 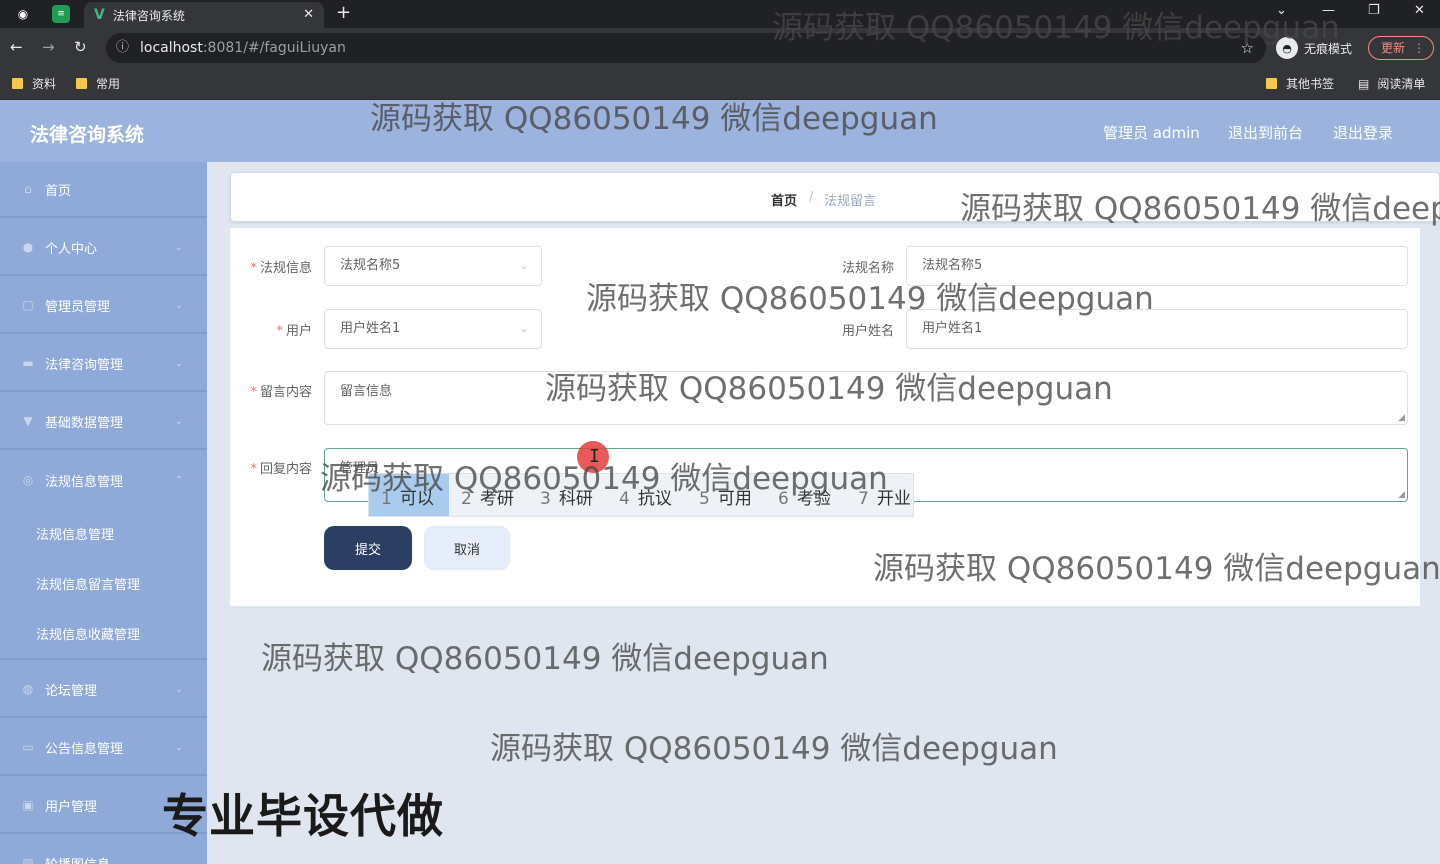 What do you see at coordinates (433, 329) in the screenshot?
I see `user-select: 用户姓名1 ⌄` at bounding box center [433, 329].